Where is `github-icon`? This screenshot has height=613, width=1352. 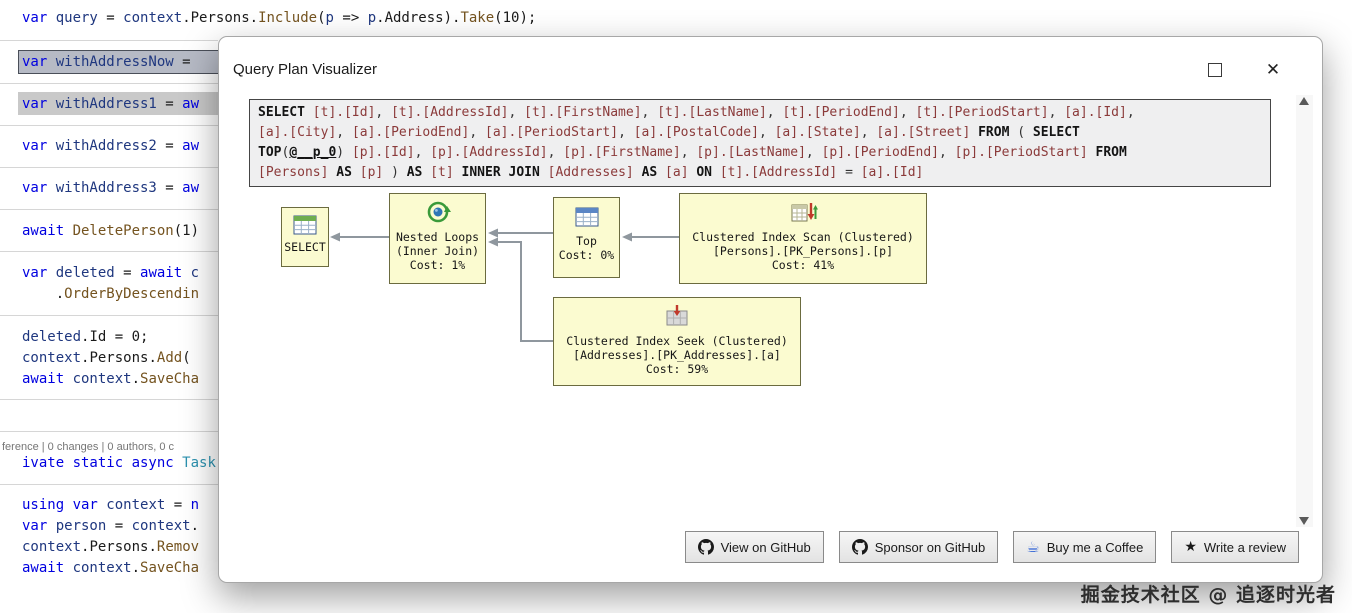 github-icon is located at coordinates (859, 547).